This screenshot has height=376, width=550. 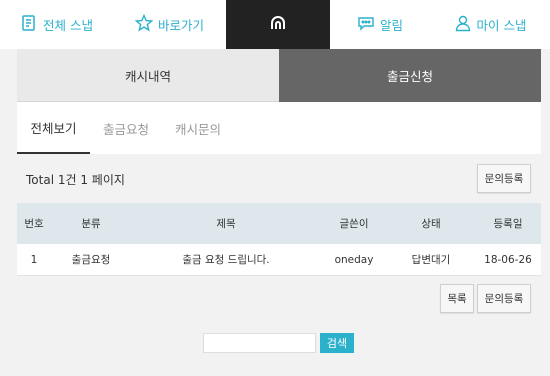 I want to click on nav-shortcut: 바로가기, so click(x=169, y=24).